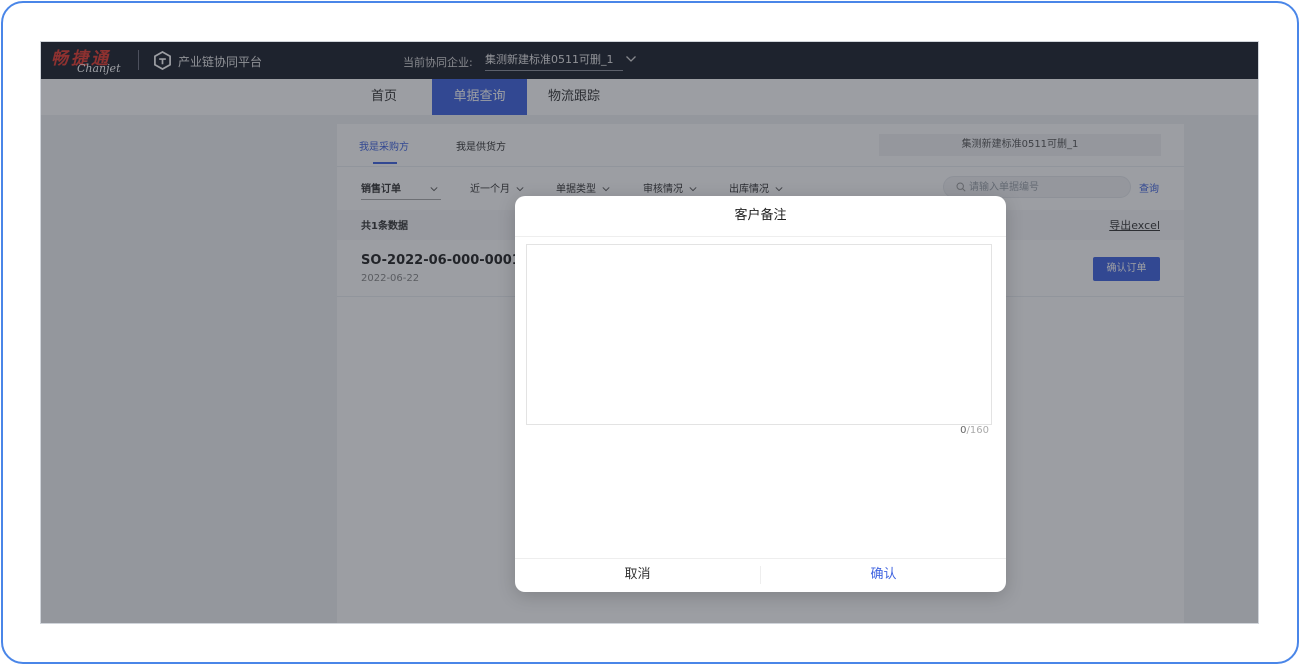 This screenshot has height=665, width=1300. What do you see at coordinates (759, 334) in the screenshot?
I see `remark-textarea` at bounding box center [759, 334].